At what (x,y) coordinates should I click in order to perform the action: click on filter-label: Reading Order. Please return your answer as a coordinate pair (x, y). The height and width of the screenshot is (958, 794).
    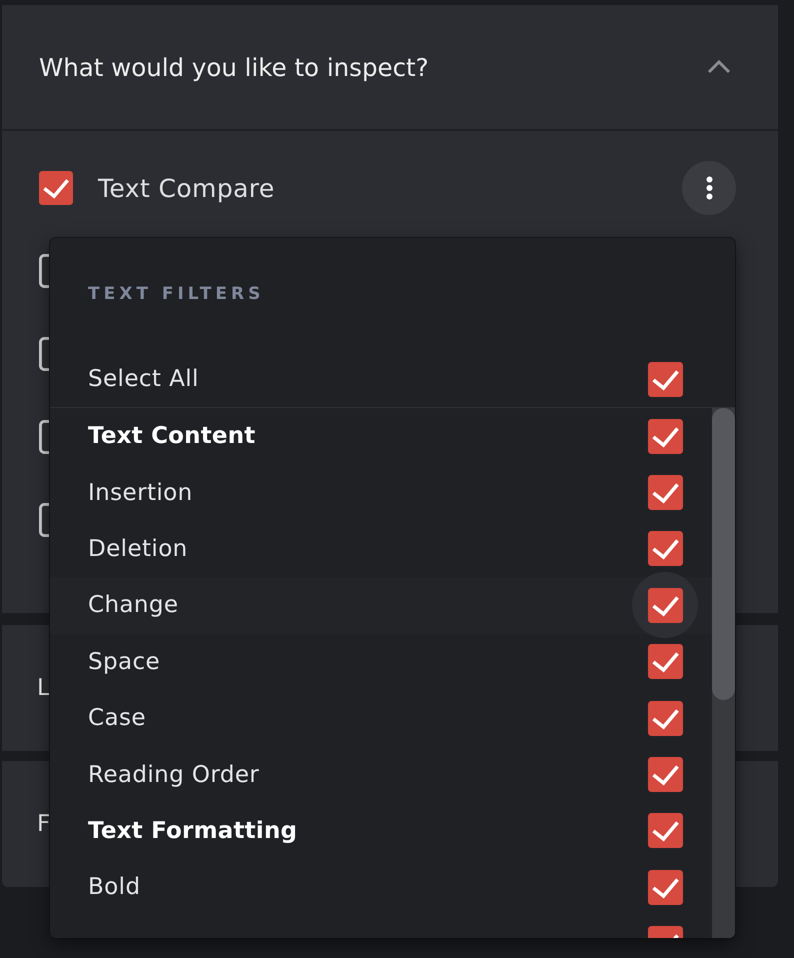
    Looking at the image, I should click on (174, 775).